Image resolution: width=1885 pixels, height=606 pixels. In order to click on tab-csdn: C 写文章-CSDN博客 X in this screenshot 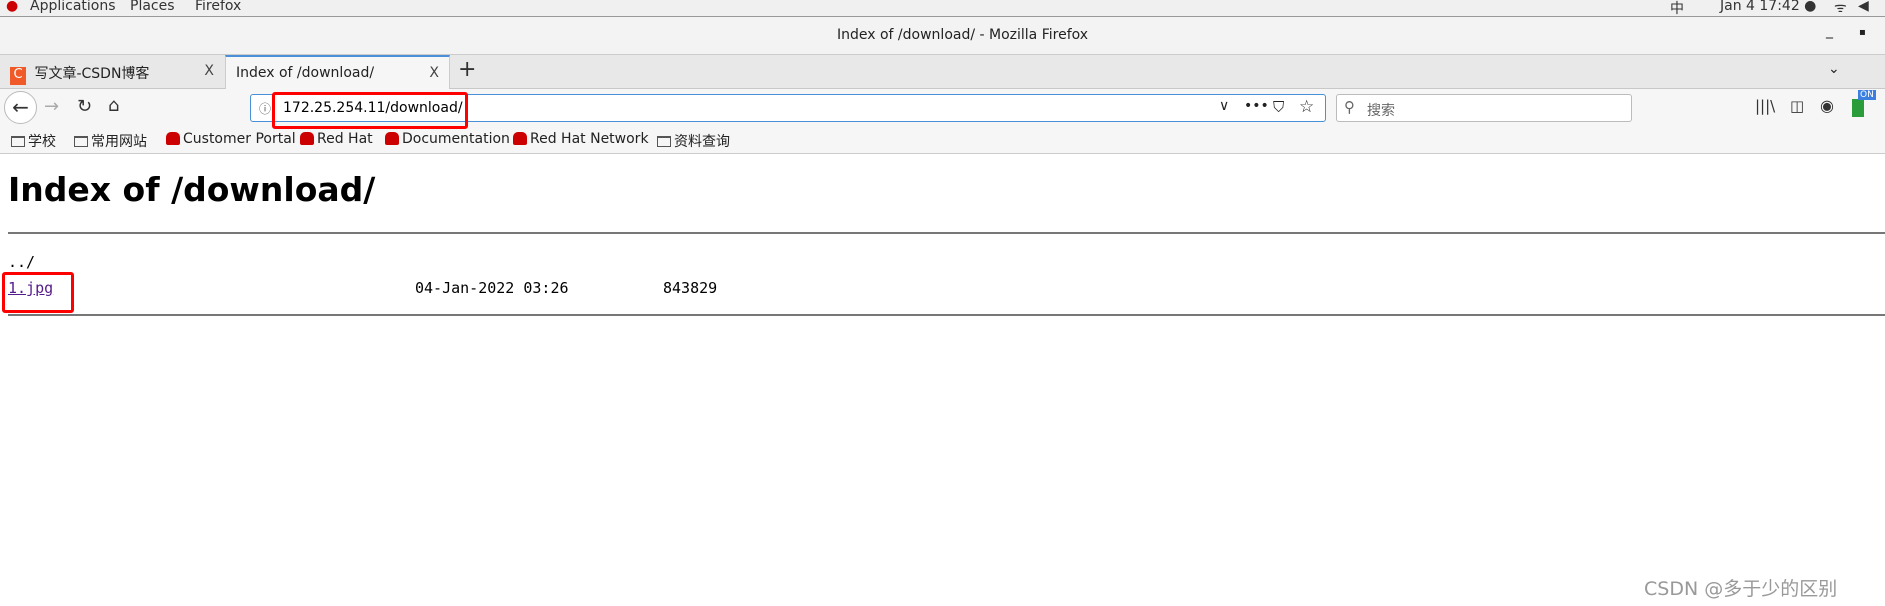, I will do `click(112, 72)`.